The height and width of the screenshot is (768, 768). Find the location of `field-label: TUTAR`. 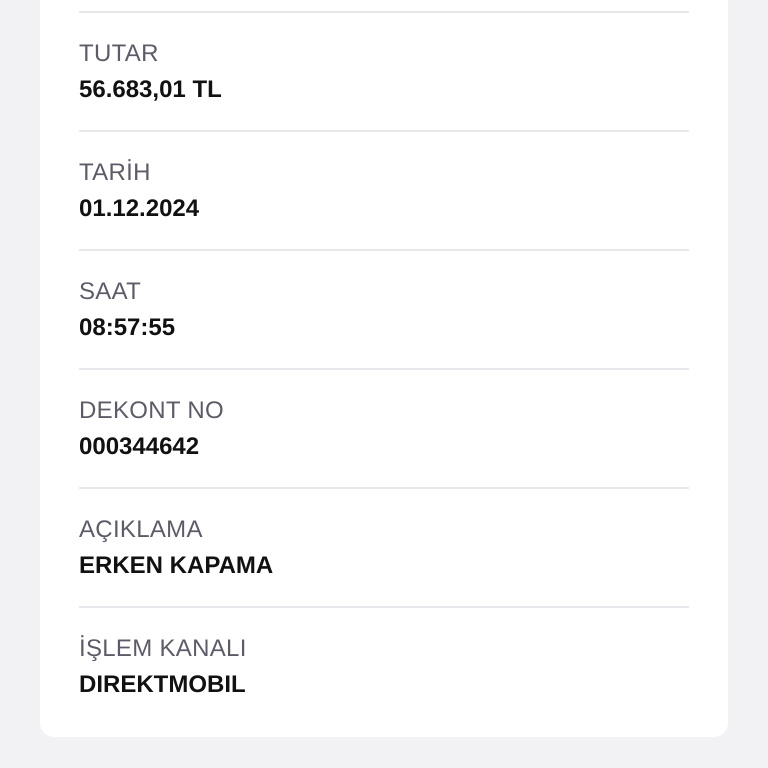

field-label: TUTAR is located at coordinates (119, 54).